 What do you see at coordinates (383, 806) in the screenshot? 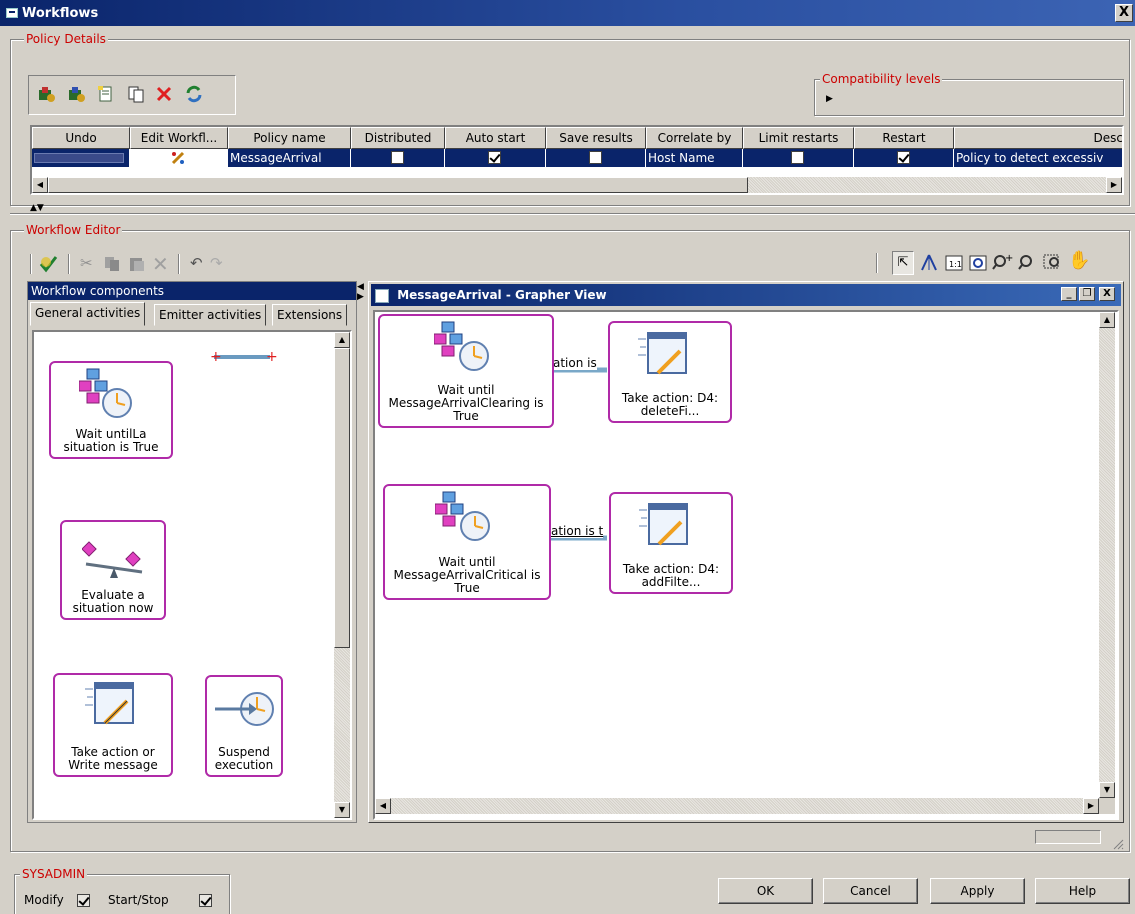
I see `grapher-scroll-left: ◀` at bounding box center [383, 806].